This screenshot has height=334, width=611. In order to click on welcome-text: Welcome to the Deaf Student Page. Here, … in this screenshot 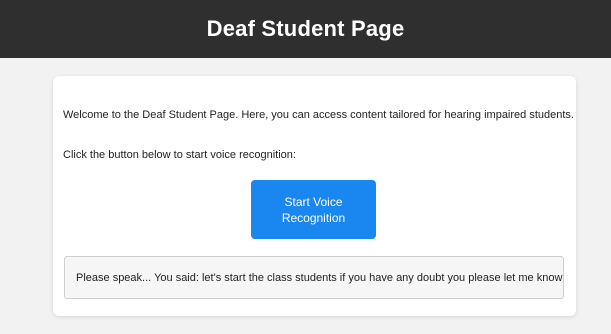, I will do `click(318, 115)`.